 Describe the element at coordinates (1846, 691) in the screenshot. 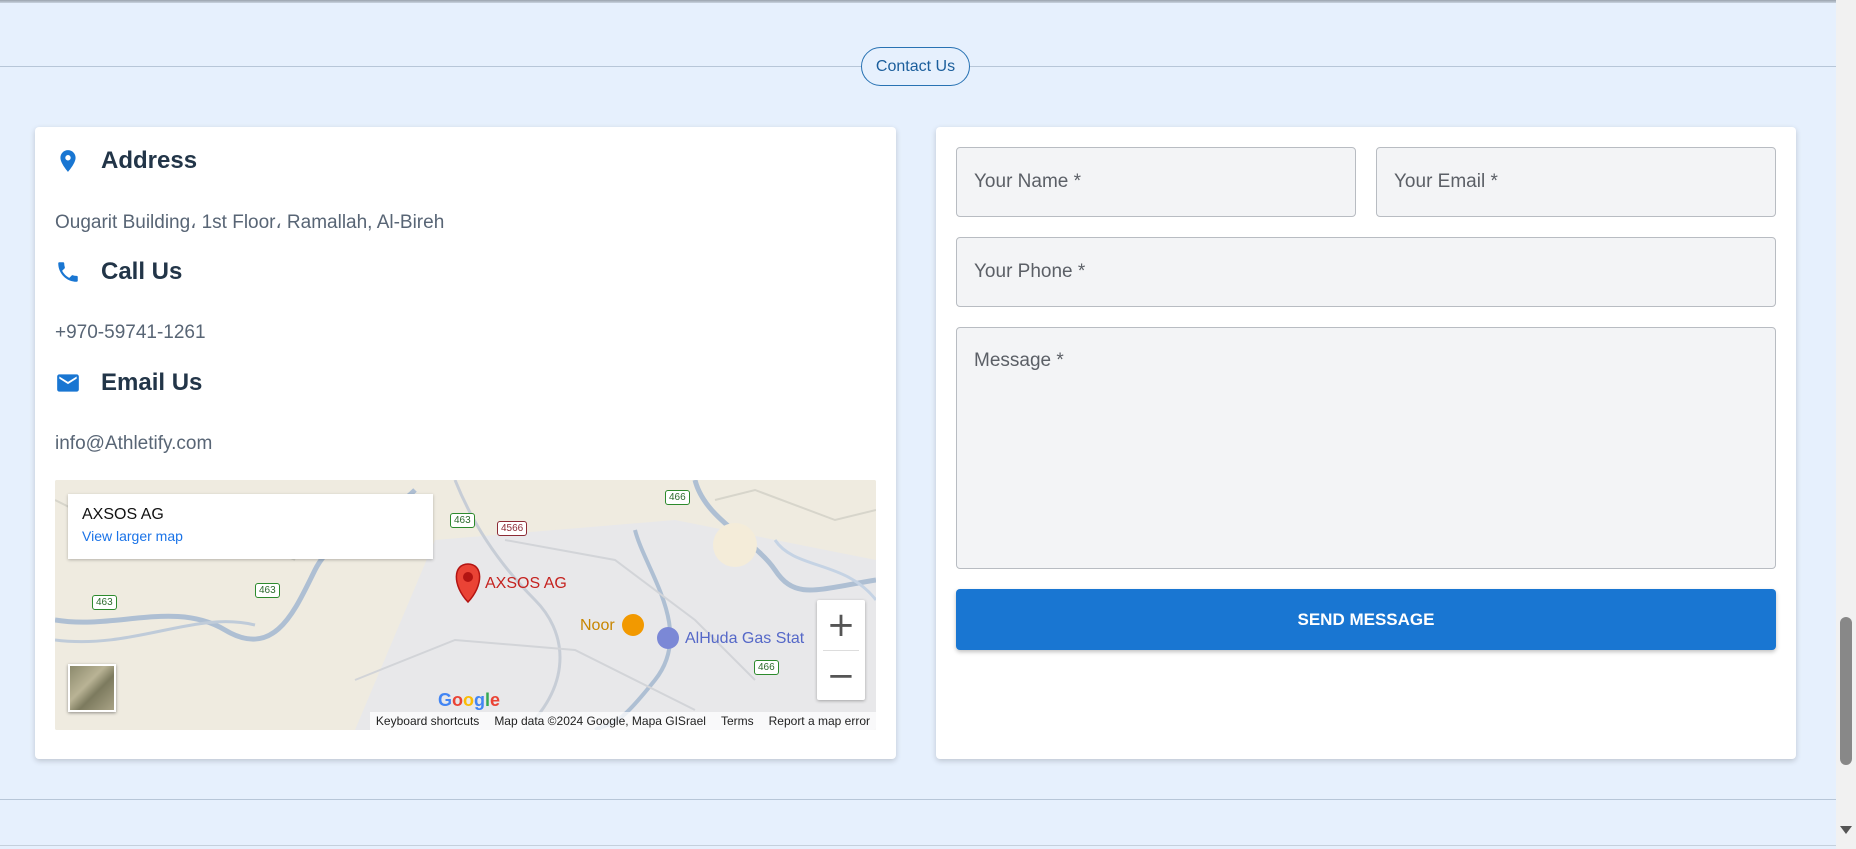

I see `scrollbar-thumb` at that location.